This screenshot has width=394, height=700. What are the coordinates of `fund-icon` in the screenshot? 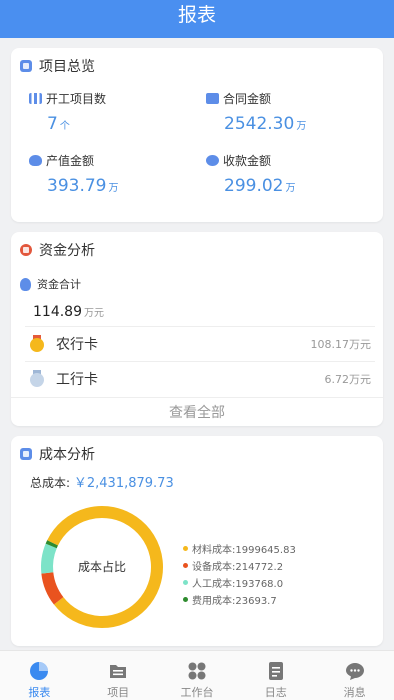 It's located at (26, 250).